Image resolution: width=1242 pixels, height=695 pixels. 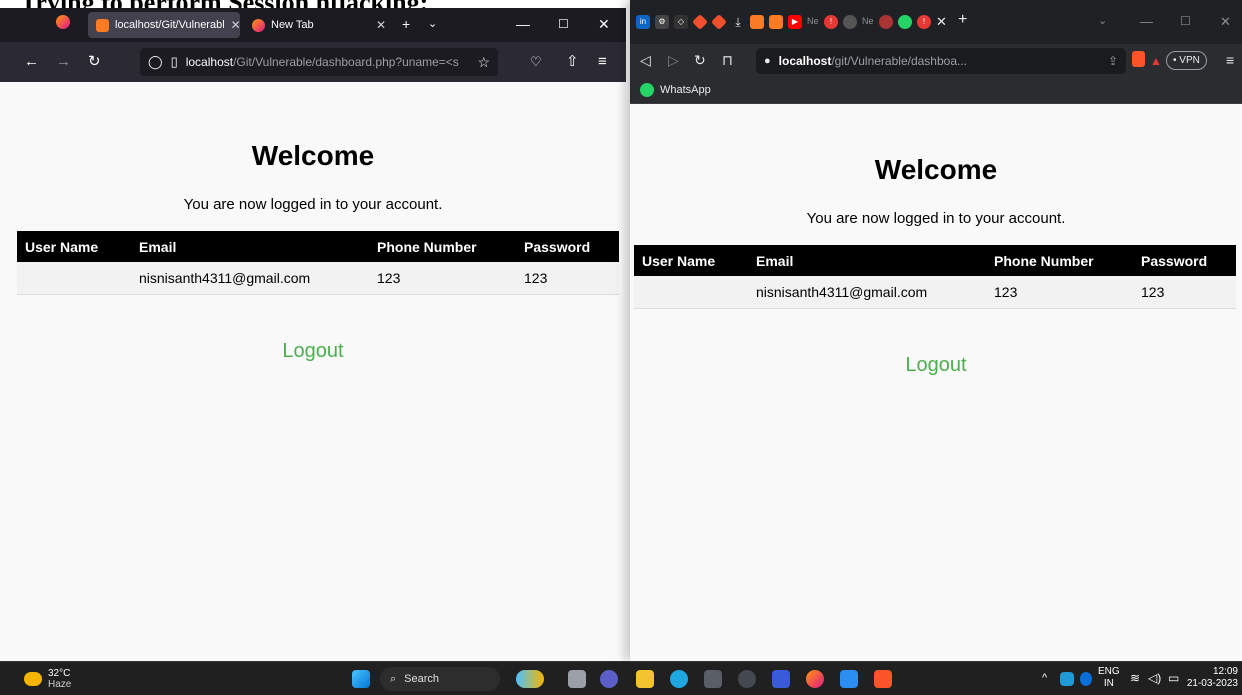 What do you see at coordinates (530, 679) in the screenshot?
I see `widgets-icon` at bounding box center [530, 679].